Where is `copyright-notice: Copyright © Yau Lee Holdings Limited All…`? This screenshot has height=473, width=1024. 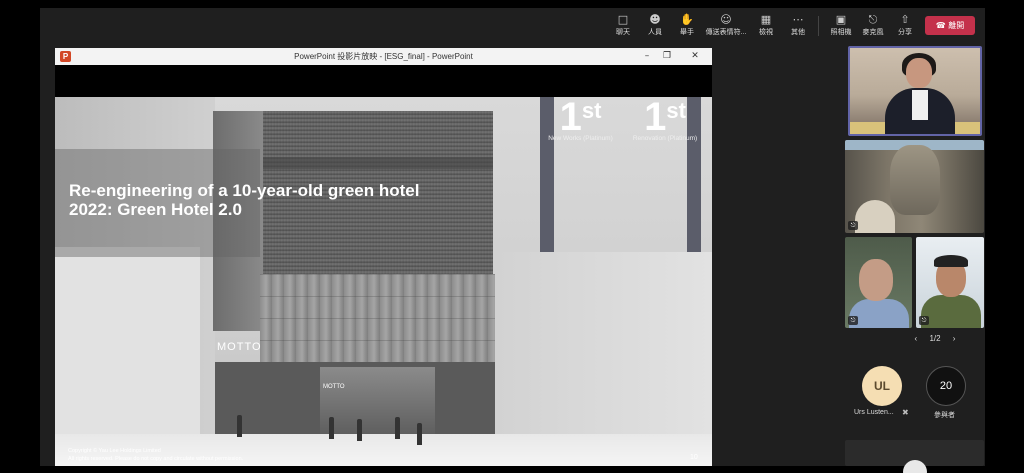
copyright-notice: Copyright © Yau Lee Holdings Limited All… is located at coordinates (155, 455).